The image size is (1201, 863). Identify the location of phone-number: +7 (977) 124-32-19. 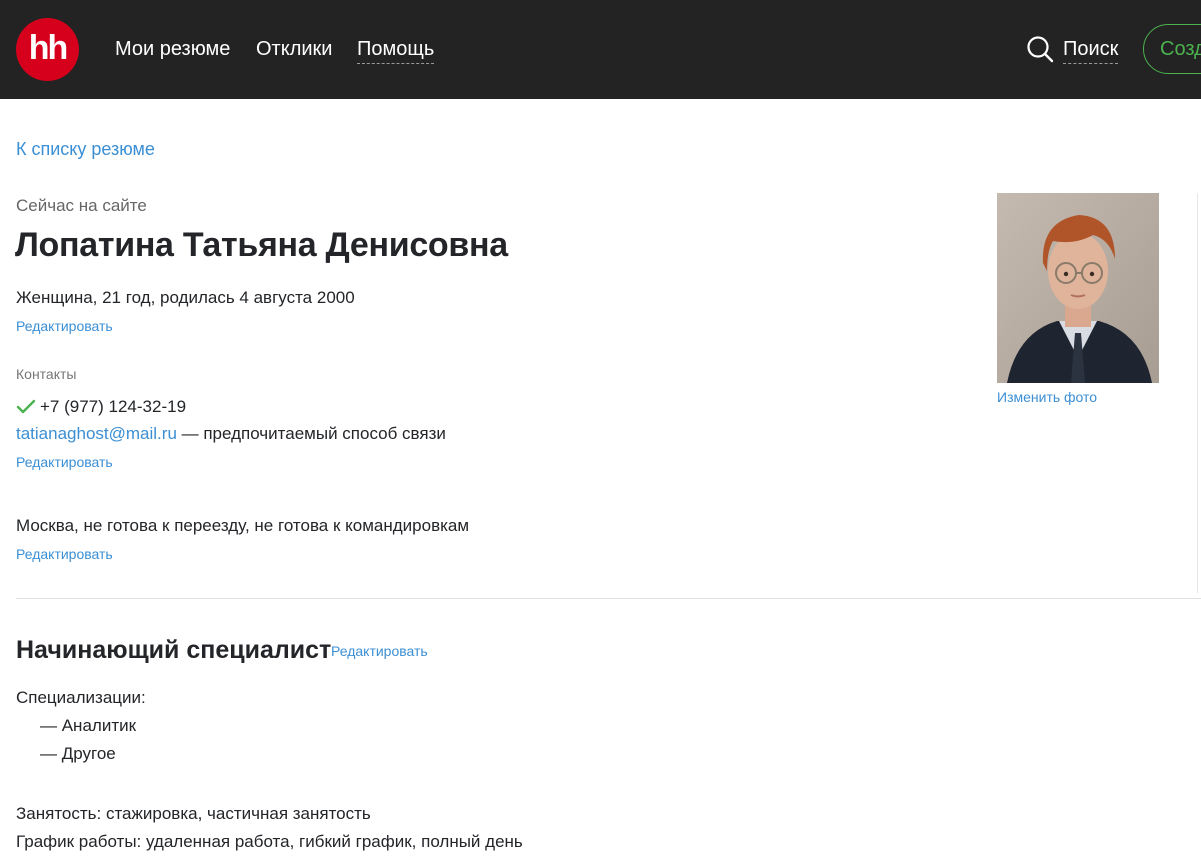
(113, 406).